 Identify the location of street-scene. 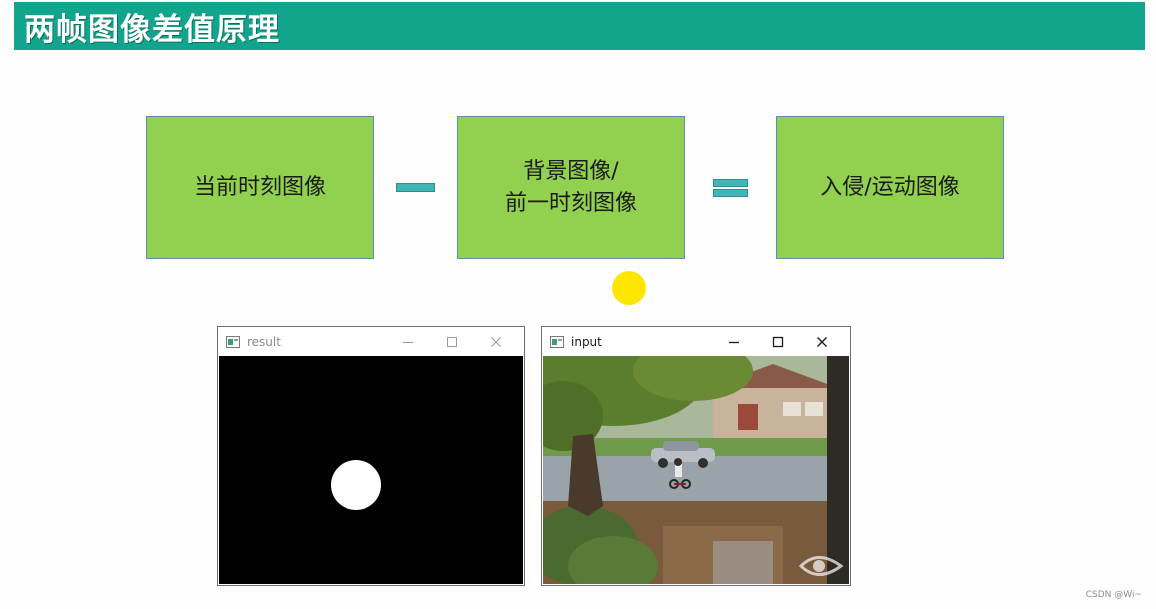
(696, 470).